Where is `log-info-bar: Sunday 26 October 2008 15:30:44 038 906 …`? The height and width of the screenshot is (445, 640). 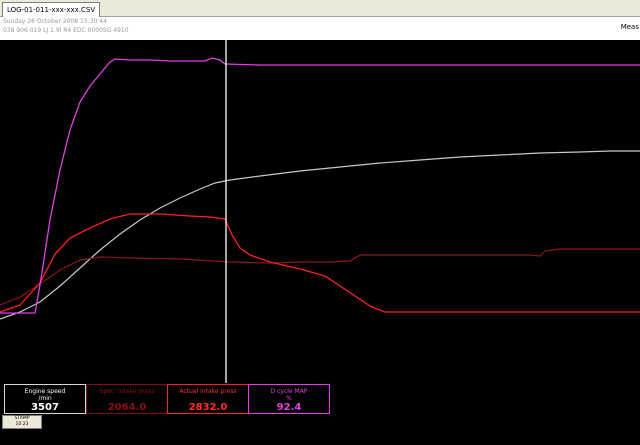
log-info-bar: Sunday 26 October 2008 15:30:44 038 906 … is located at coordinates (320, 28).